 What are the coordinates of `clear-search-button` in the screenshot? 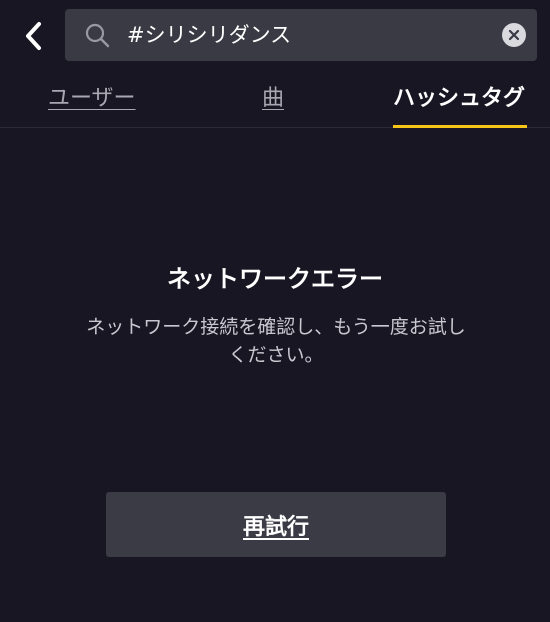 It's located at (514, 35).